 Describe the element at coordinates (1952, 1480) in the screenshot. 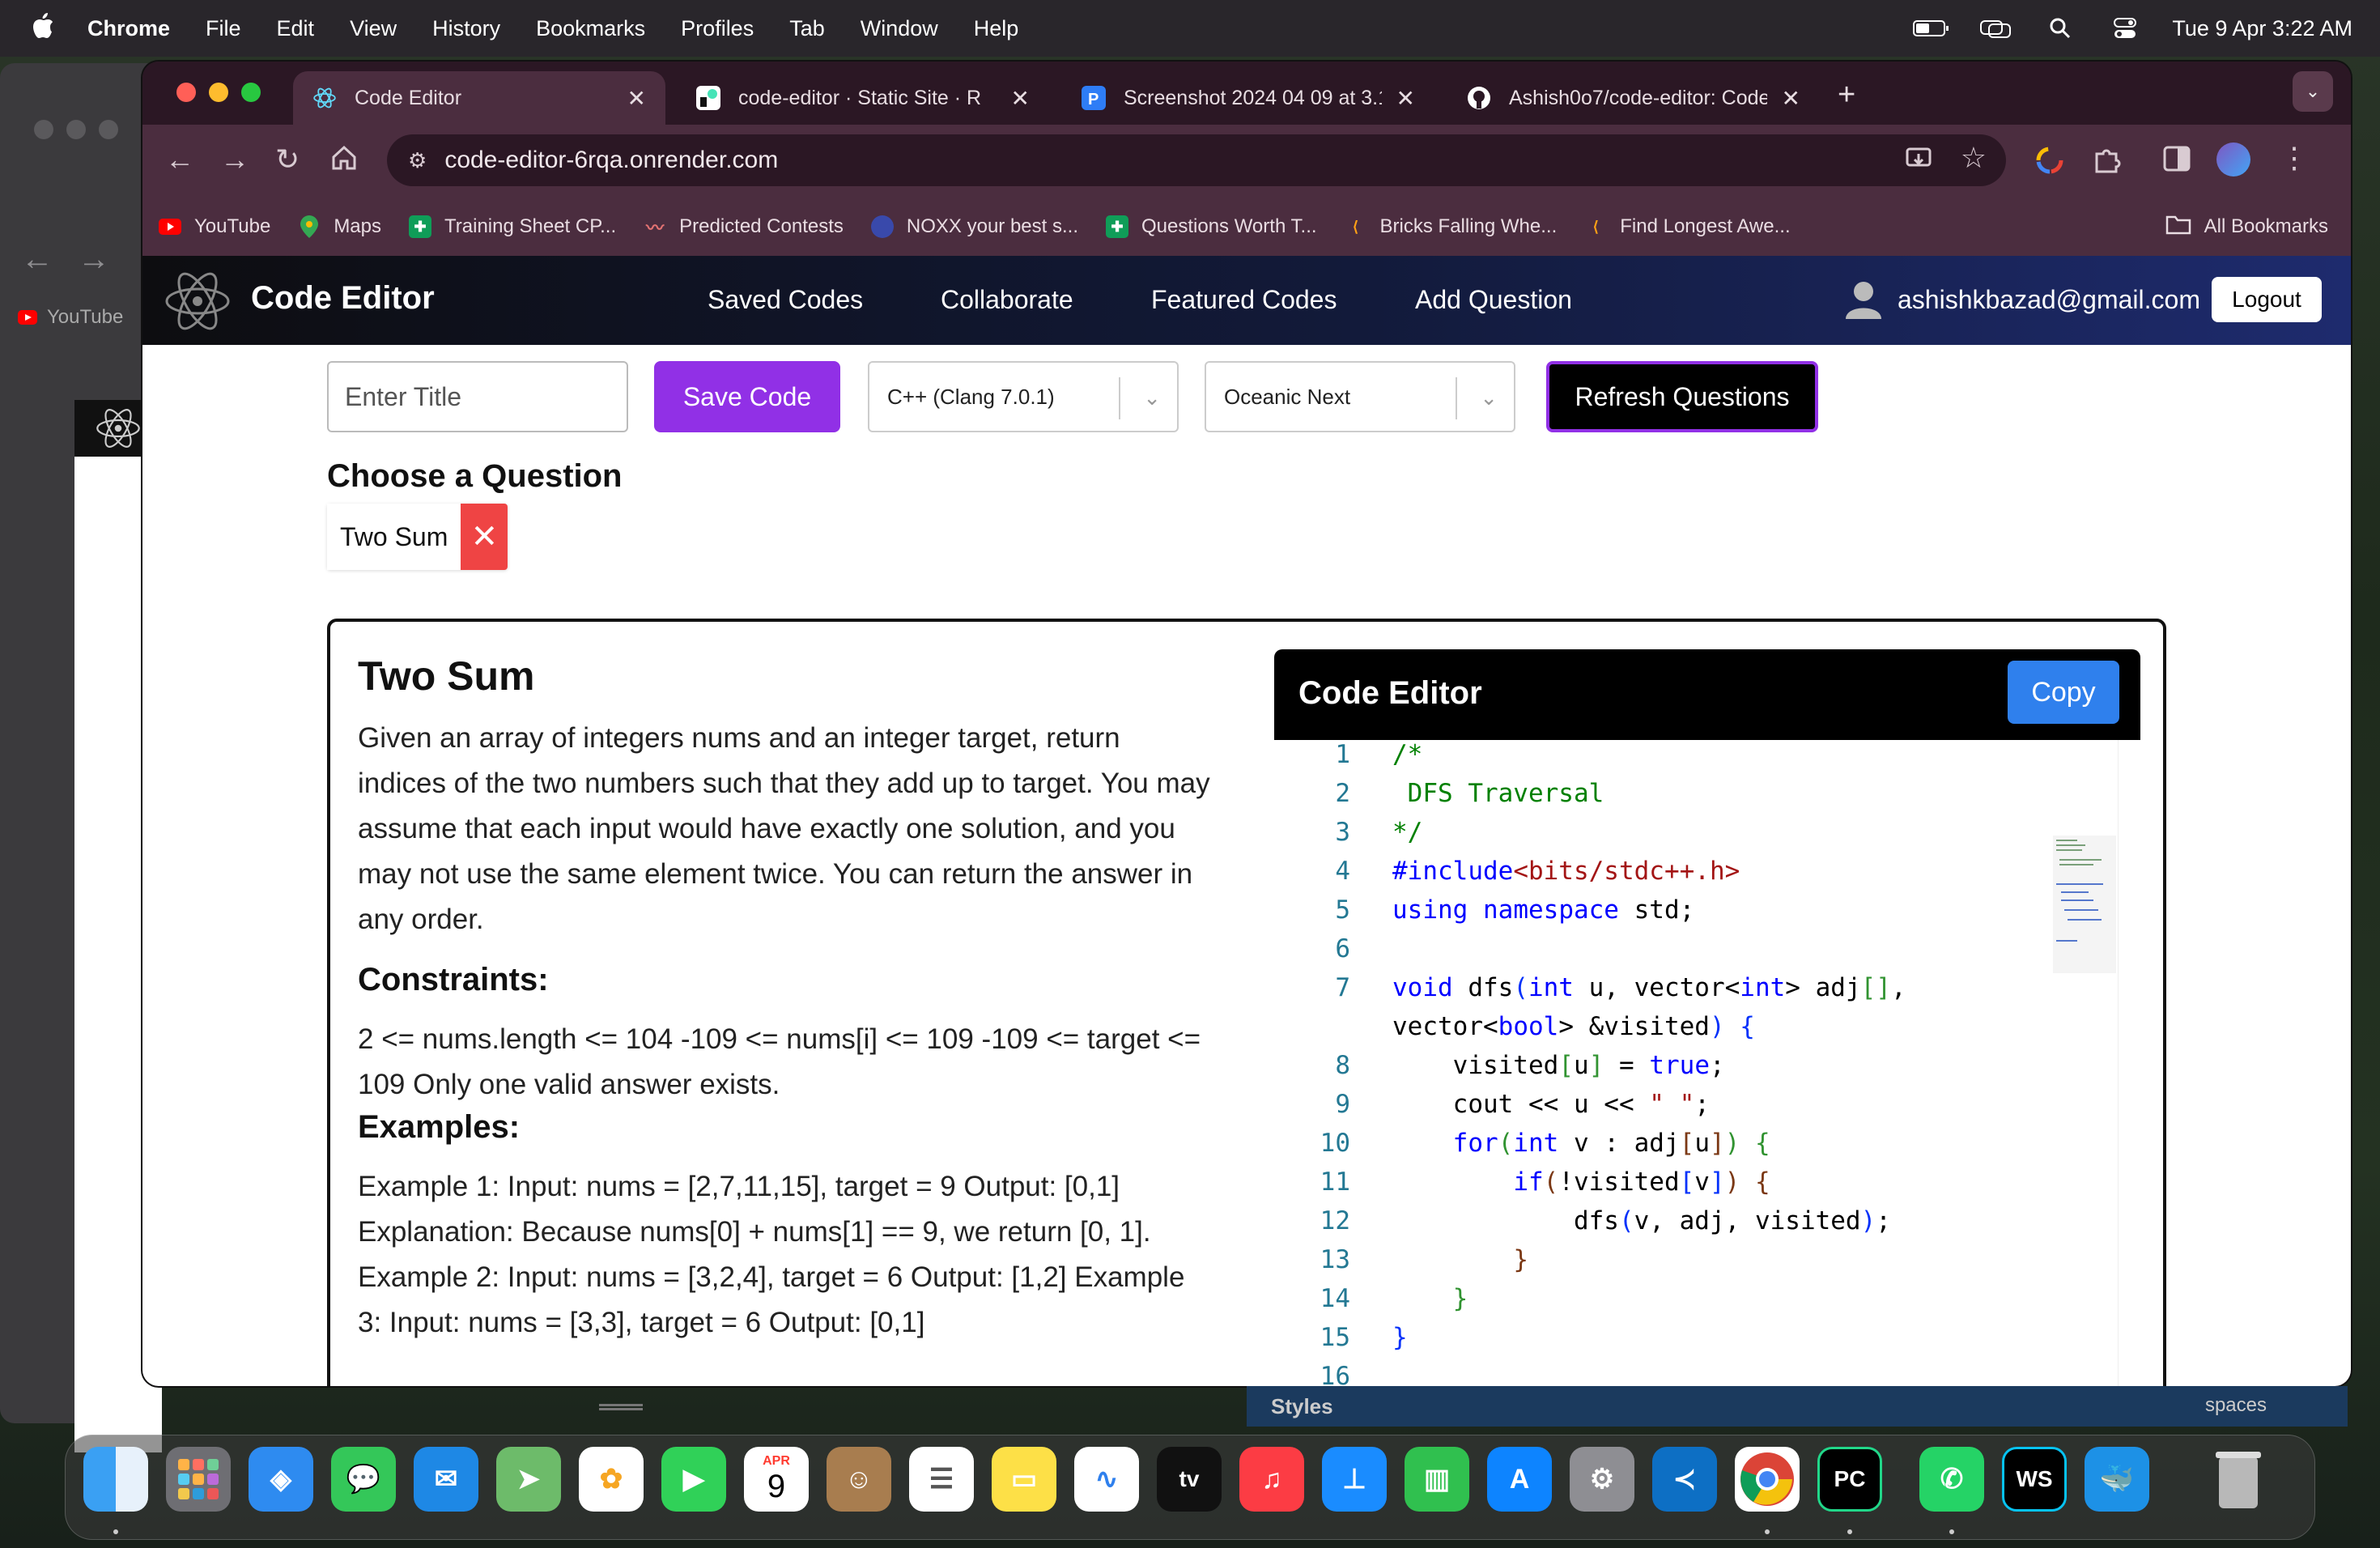

I see `whatsapp-icon: ✆` at that location.